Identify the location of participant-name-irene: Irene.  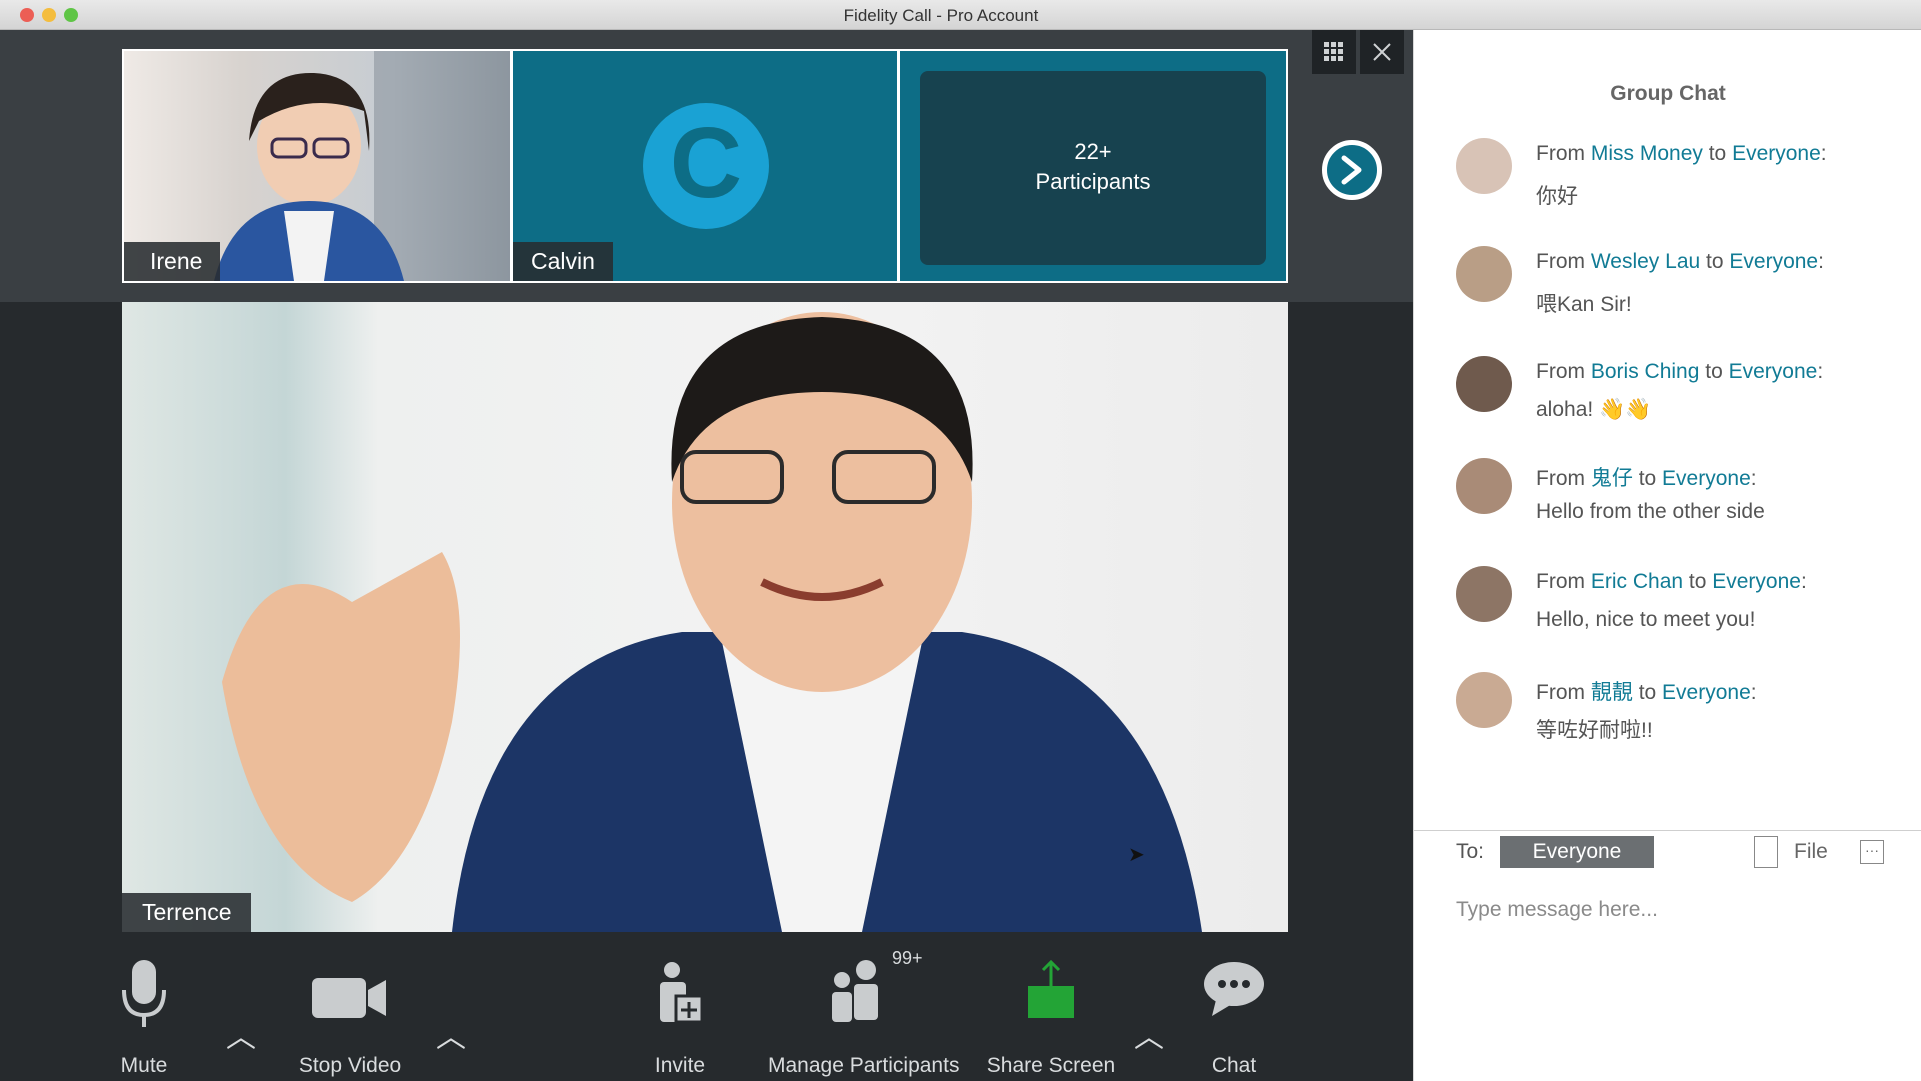
(172, 261).